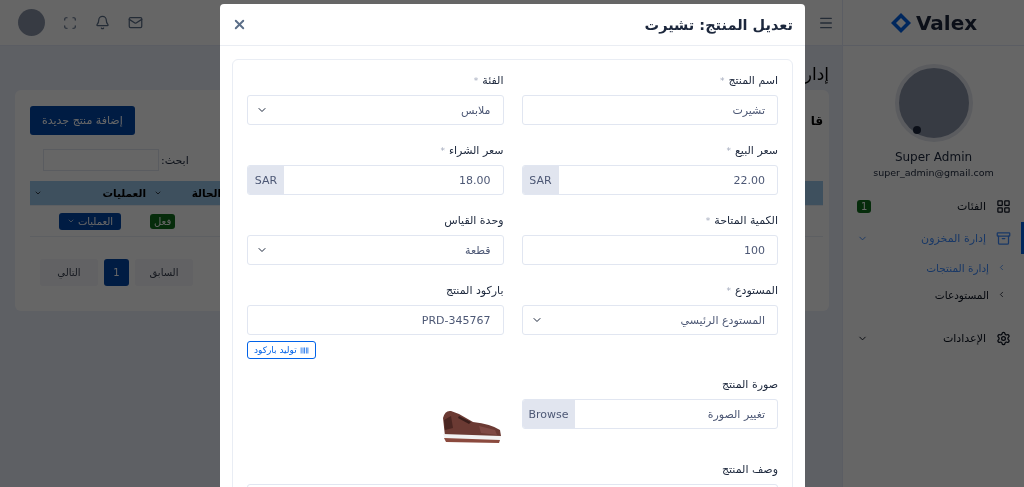 This screenshot has width=1024, height=487. I want to click on pagination-button: التالي, so click(69, 272).